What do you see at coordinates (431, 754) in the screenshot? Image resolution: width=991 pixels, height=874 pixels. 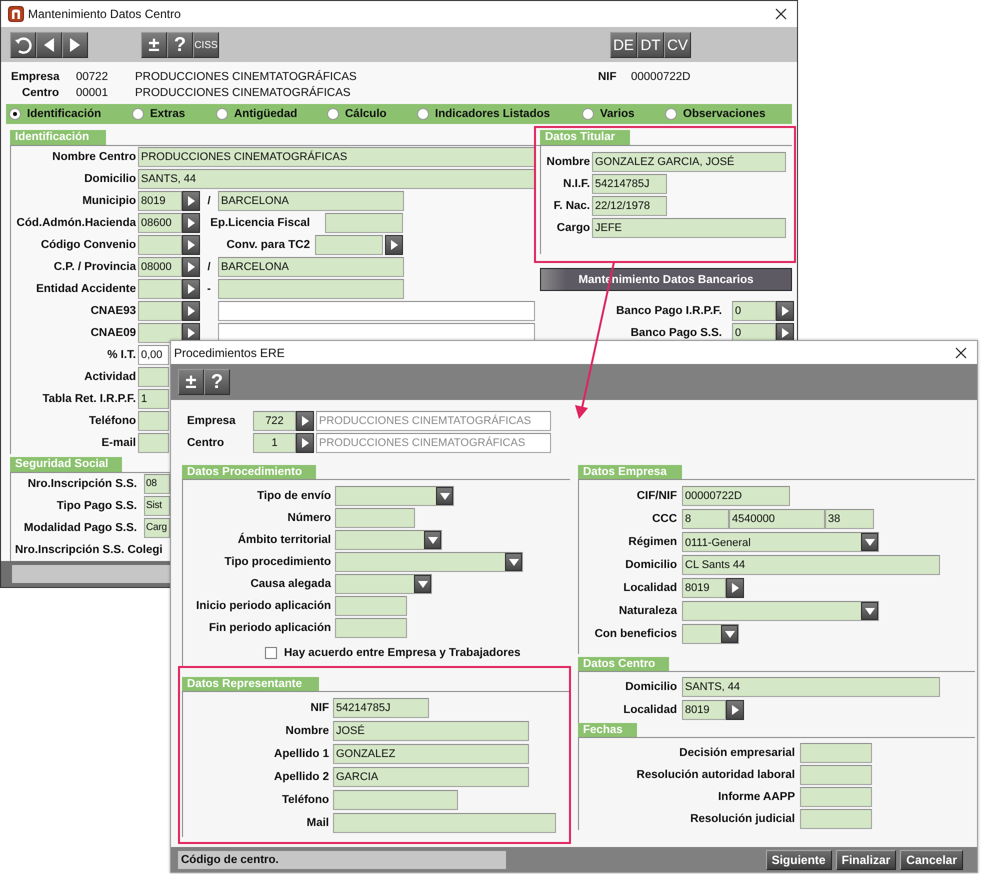 I see `text-field: GONZALEZ` at bounding box center [431, 754].